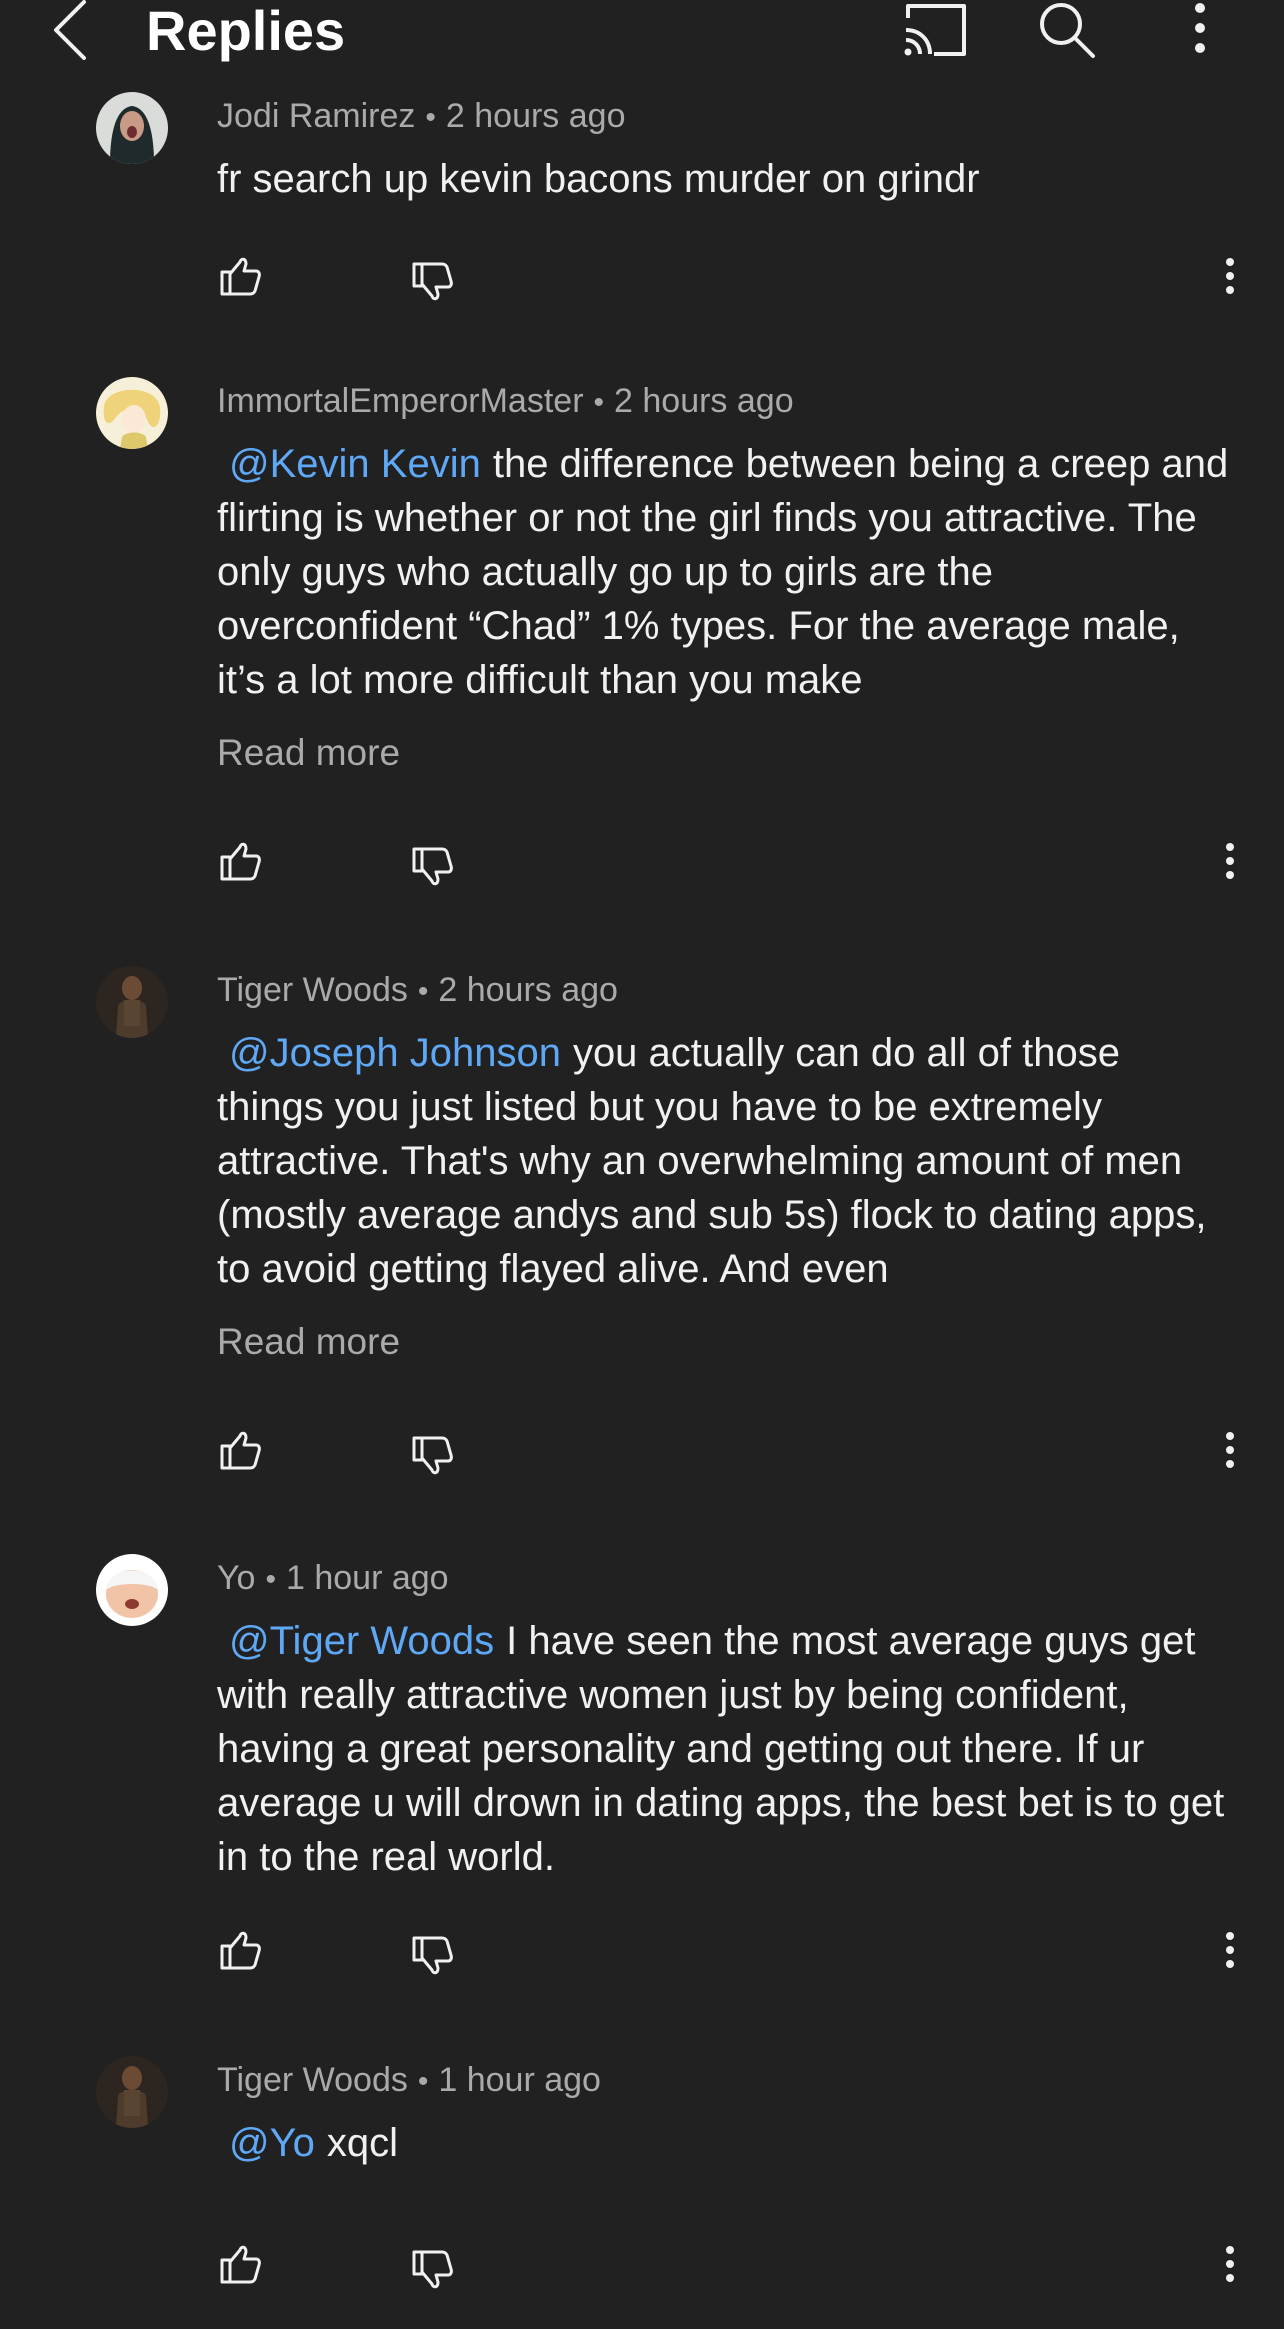 Image resolution: width=1284 pixels, height=2329 pixels. Describe the element at coordinates (316, 116) in the screenshot. I see `comment-author: Jodi Ramirez` at that location.